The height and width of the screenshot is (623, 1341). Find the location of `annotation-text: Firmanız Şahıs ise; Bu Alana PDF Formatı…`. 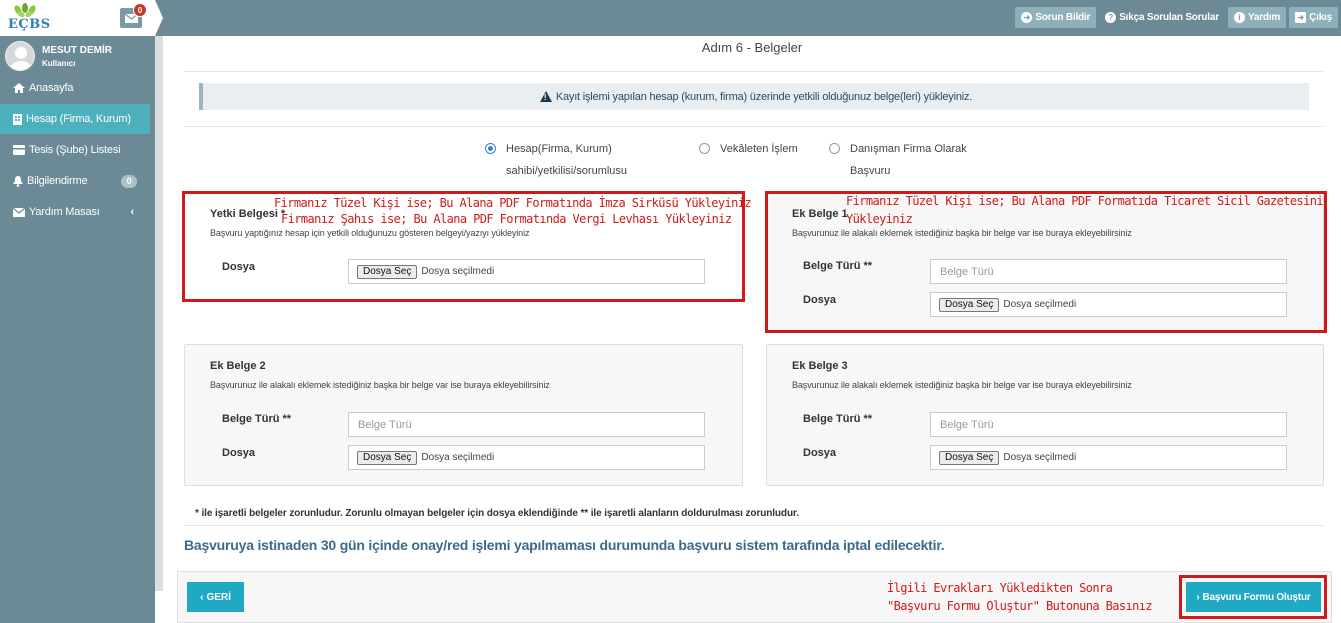

annotation-text: Firmanız Şahıs ise; Bu Alana PDF Formatı… is located at coordinates (506, 219).